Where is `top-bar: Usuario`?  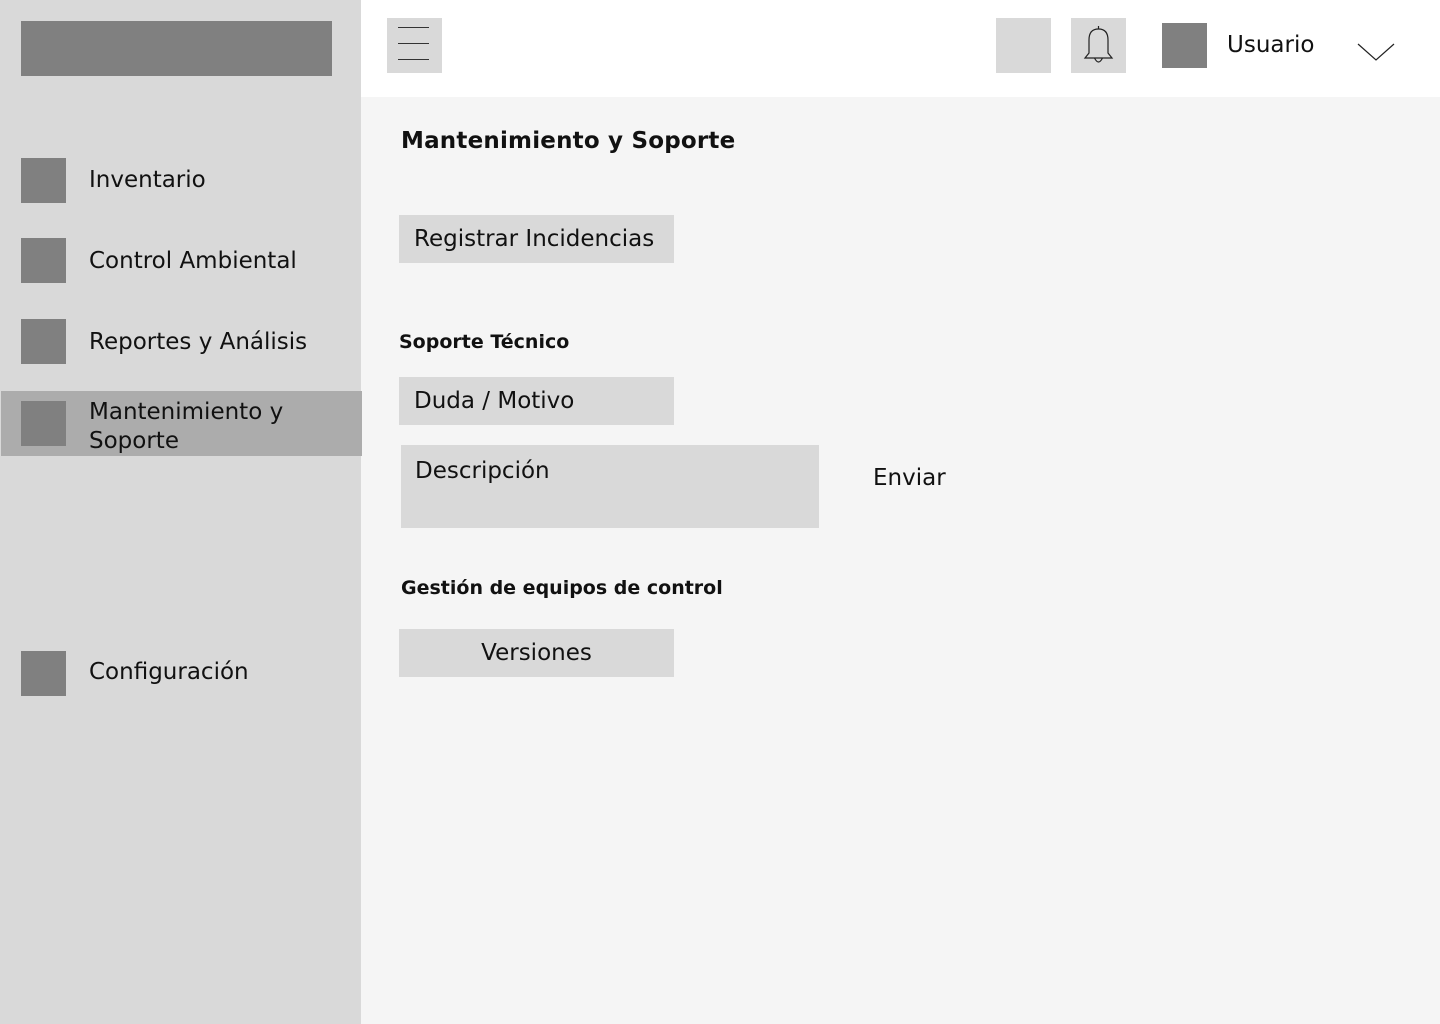 top-bar: Usuario is located at coordinates (900, 48).